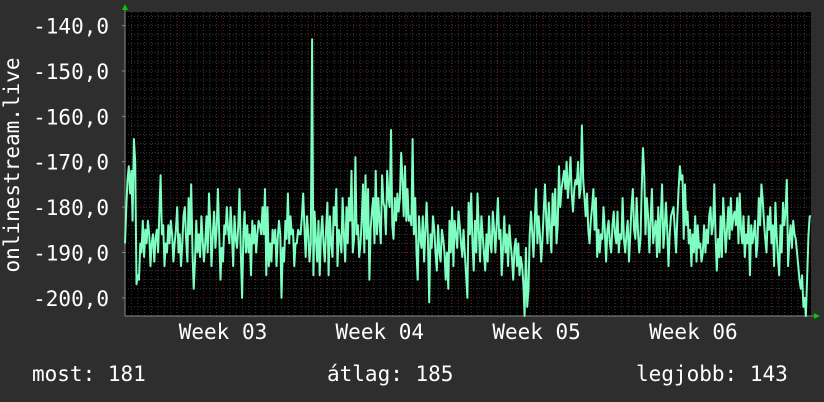 This screenshot has width=824, height=402. Describe the element at coordinates (458, 332) in the screenshot. I see `x-axis-ticks: Week 03 Week 04 Week 05 Week 06` at that location.